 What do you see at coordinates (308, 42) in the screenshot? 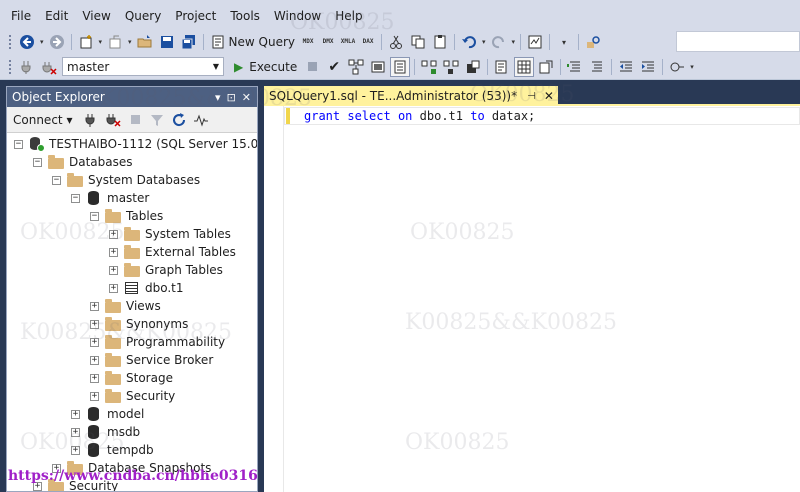
I see `mdx-query-button: MDX` at bounding box center [308, 42].